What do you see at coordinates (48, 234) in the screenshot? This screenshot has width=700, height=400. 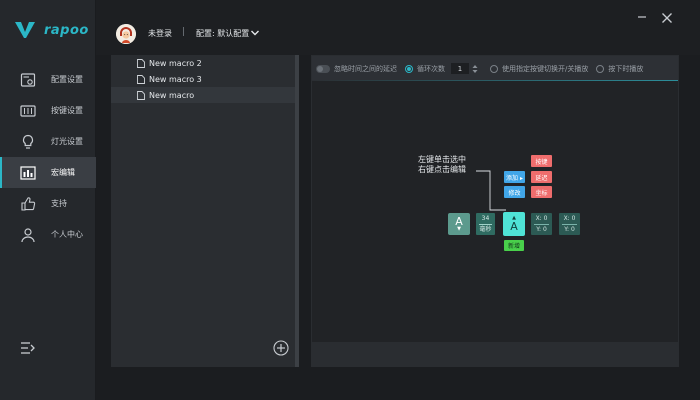 I see `sidebar-item-profile: 个人中心` at bounding box center [48, 234].